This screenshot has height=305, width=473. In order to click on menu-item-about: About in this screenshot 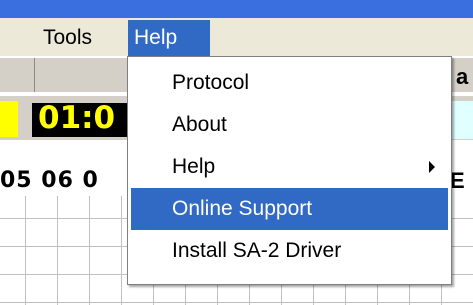, I will do `click(289, 125)`.